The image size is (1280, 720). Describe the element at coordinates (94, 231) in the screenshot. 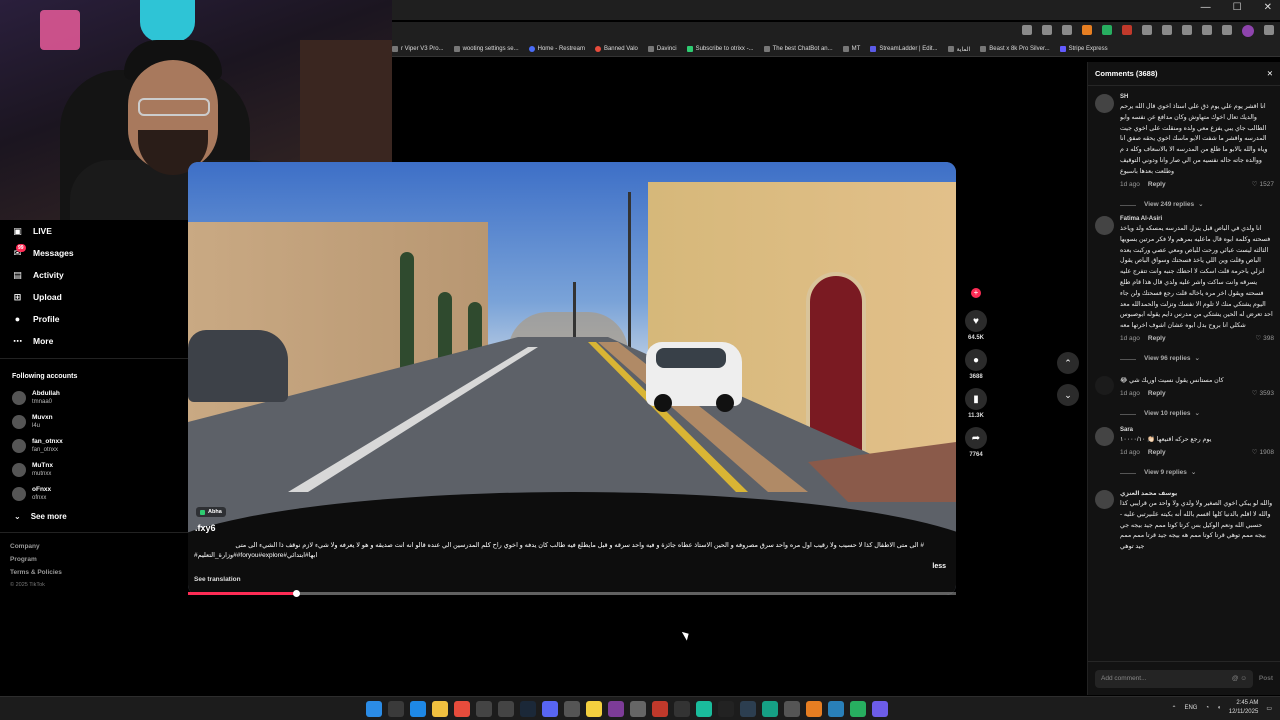

I see `nav-live: ▣ LIVE` at that location.